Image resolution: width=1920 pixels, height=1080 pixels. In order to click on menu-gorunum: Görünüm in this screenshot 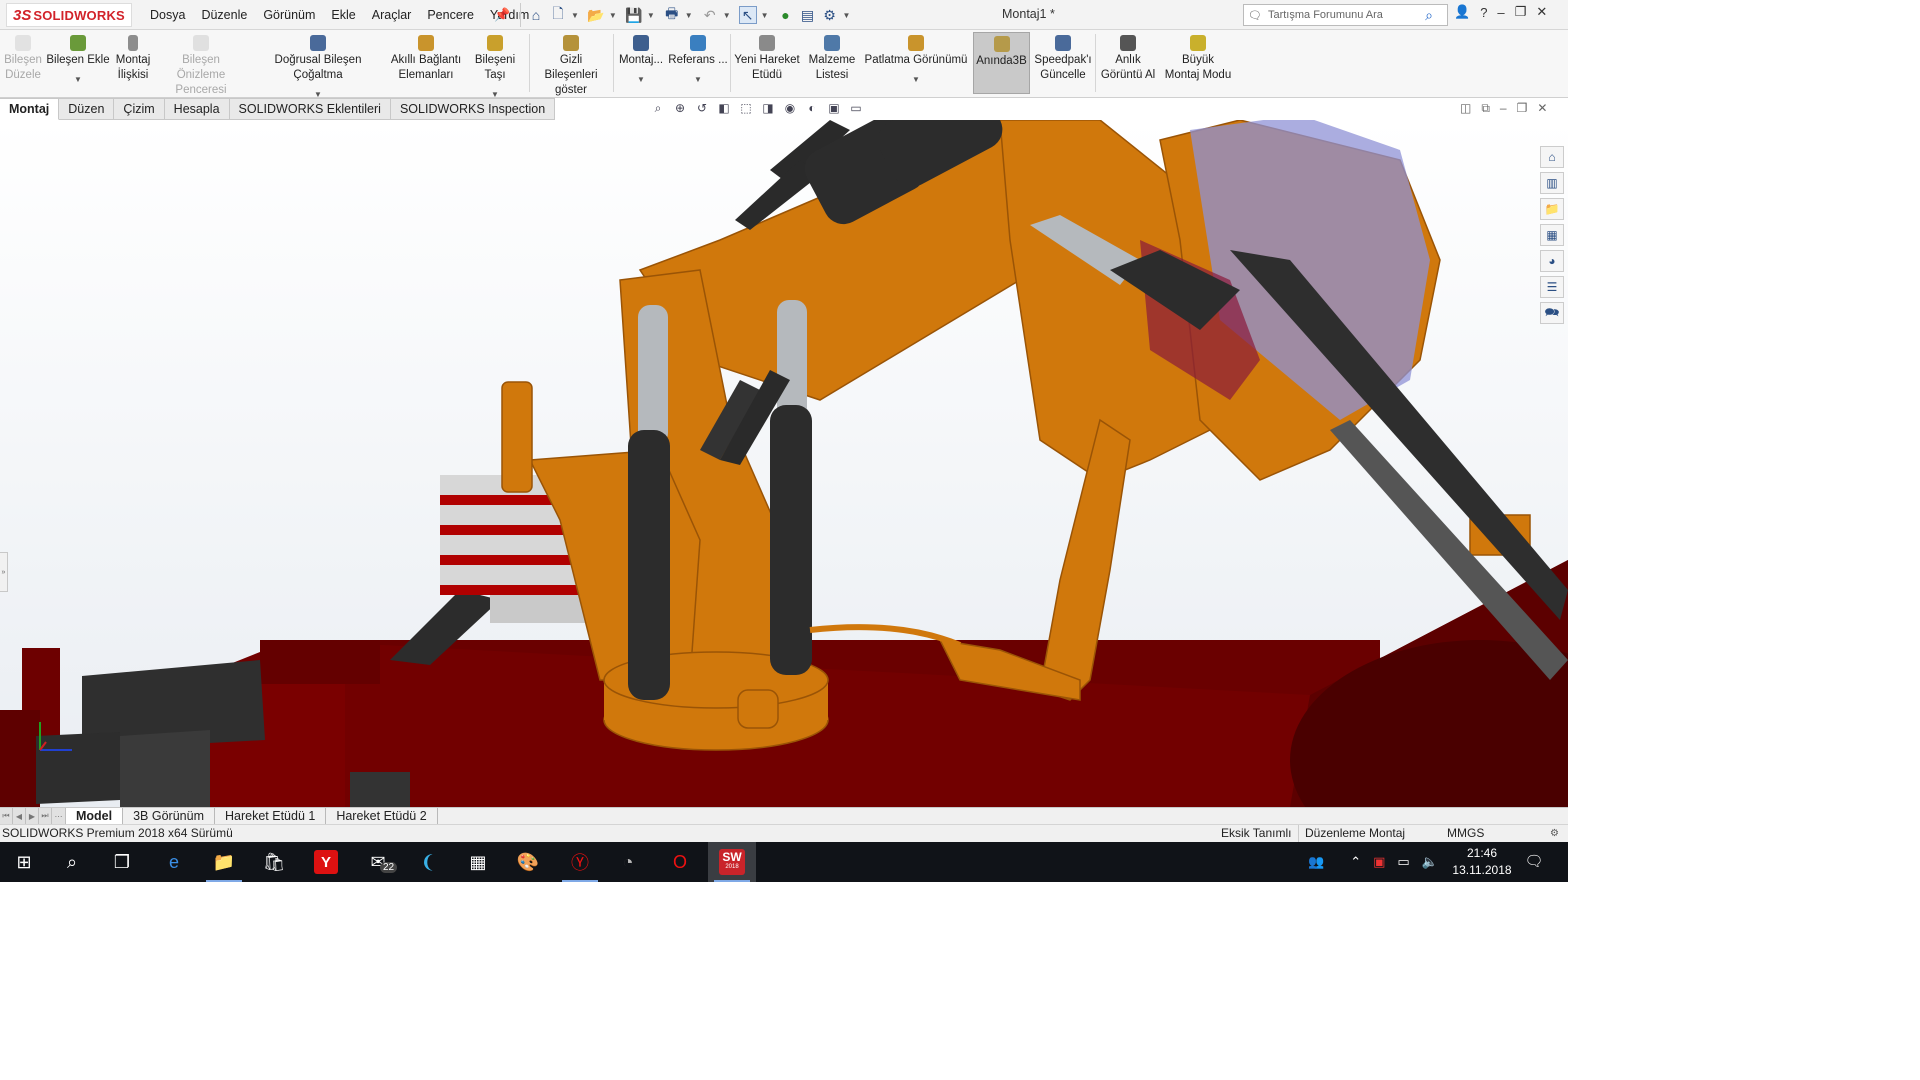, I will do `click(289, 15)`.